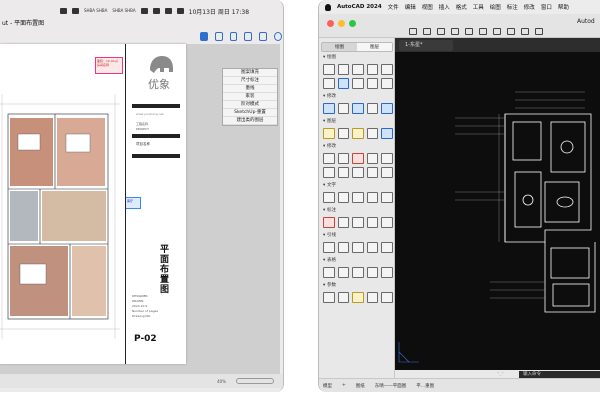 This screenshot has width=600, height=400. I want to click on menu-insert: 插入, so click(444, 7).